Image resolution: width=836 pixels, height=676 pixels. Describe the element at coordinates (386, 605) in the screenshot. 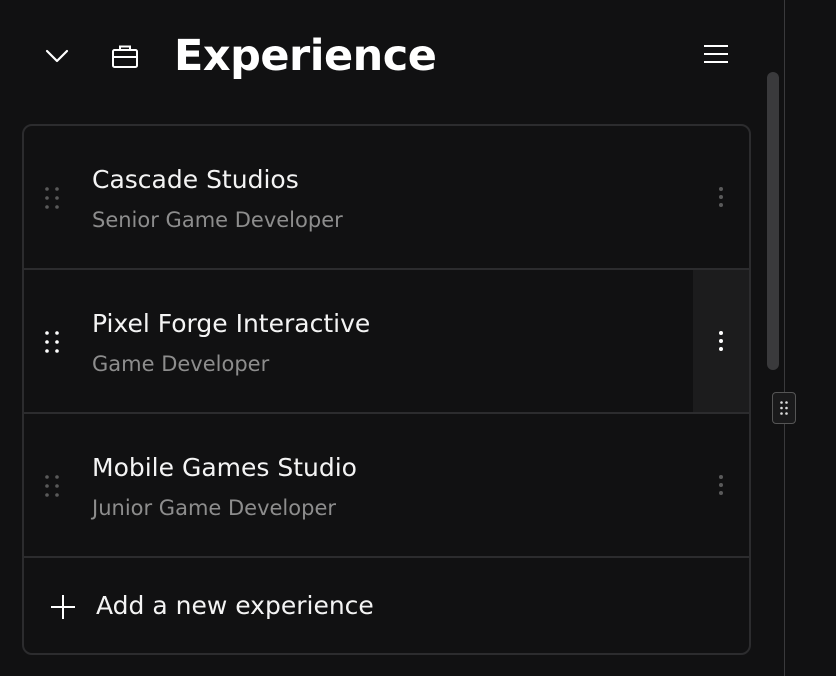

I see `add-experience-button: Add a new experience` at that location.